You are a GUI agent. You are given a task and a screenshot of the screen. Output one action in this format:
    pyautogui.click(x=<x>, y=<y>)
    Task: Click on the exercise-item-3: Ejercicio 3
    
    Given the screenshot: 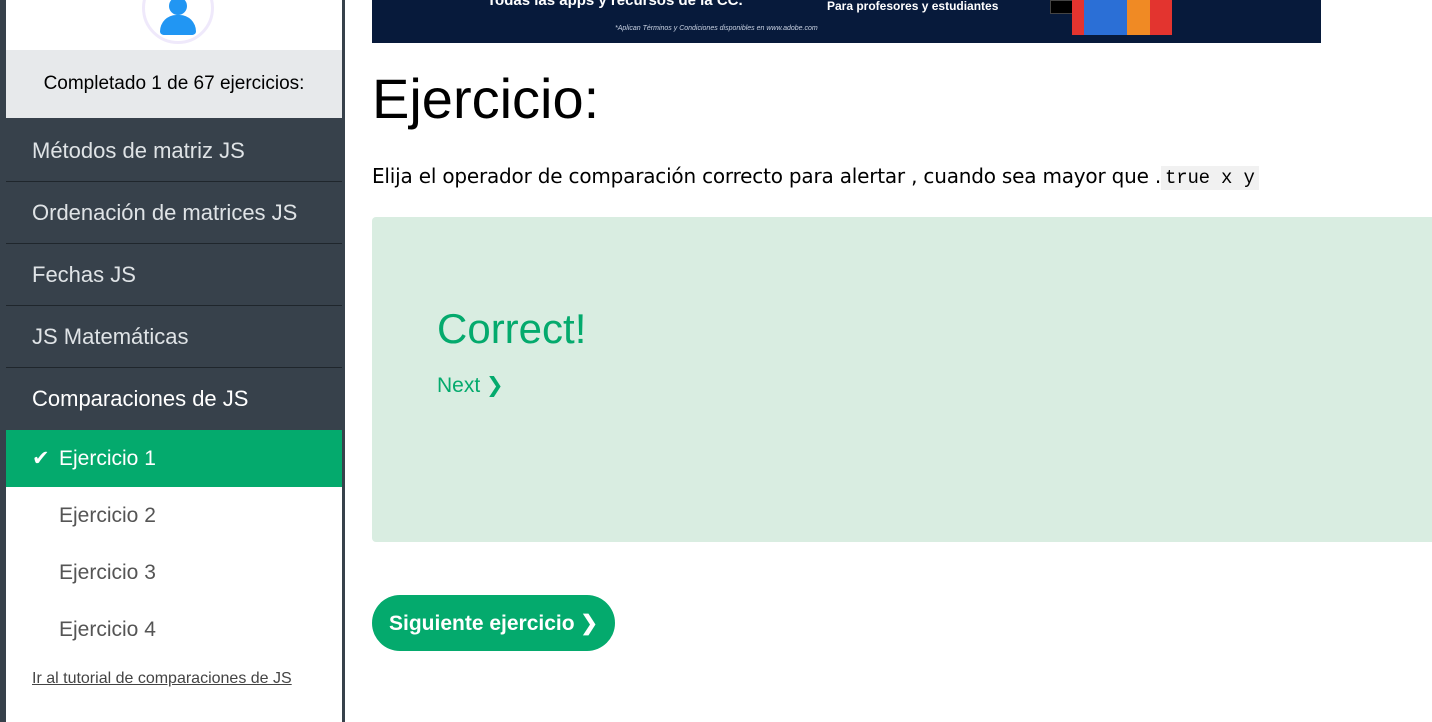 What is the action you would take?
    pyautogui.click(x=174, y=572)
    